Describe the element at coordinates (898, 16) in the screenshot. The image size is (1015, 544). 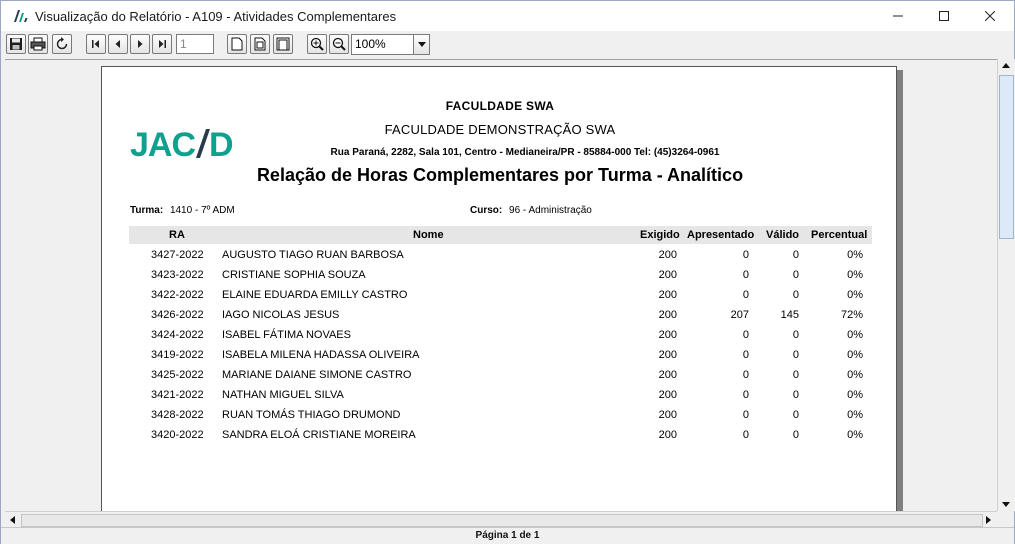
I see `minimize-button` at that location.